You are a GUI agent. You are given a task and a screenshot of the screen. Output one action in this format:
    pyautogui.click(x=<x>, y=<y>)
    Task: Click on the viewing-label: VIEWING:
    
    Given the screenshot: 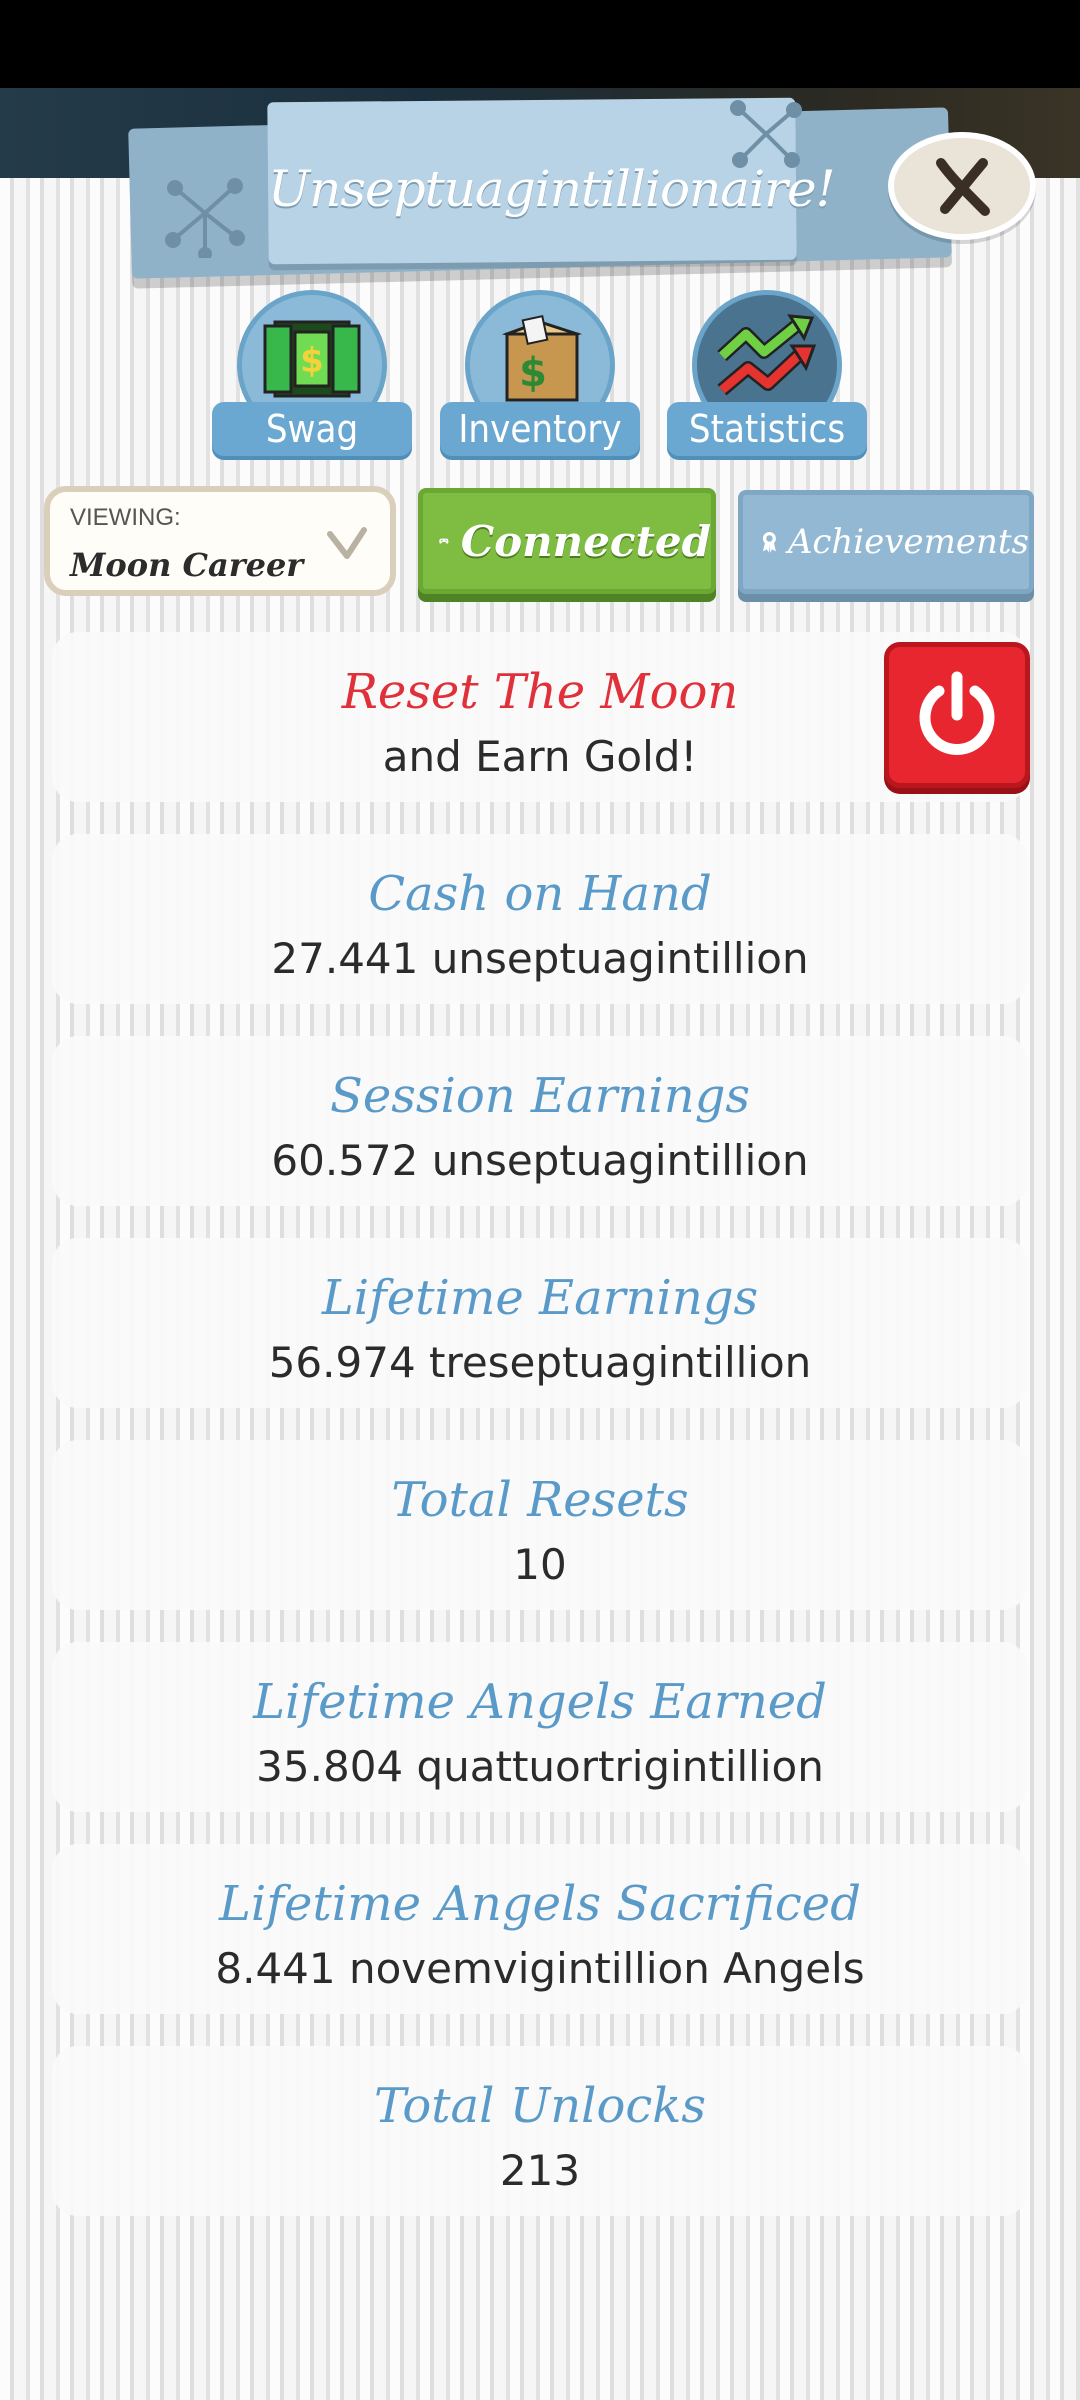 What is the action you would take?
    pyautogui.click(x=125, y=517)
    